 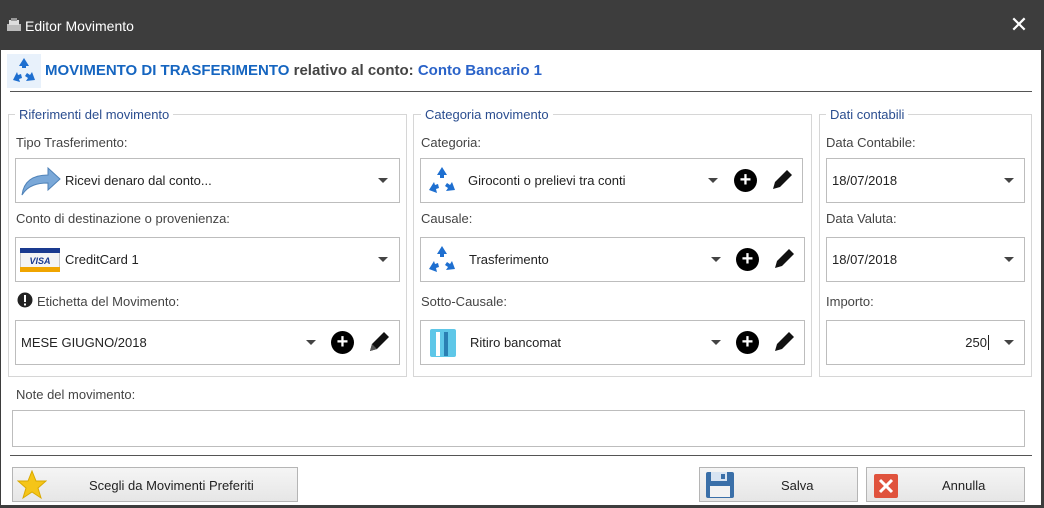 I want to click on data-contabile-picker: 18/07/2018, so click(x=925, y=180).